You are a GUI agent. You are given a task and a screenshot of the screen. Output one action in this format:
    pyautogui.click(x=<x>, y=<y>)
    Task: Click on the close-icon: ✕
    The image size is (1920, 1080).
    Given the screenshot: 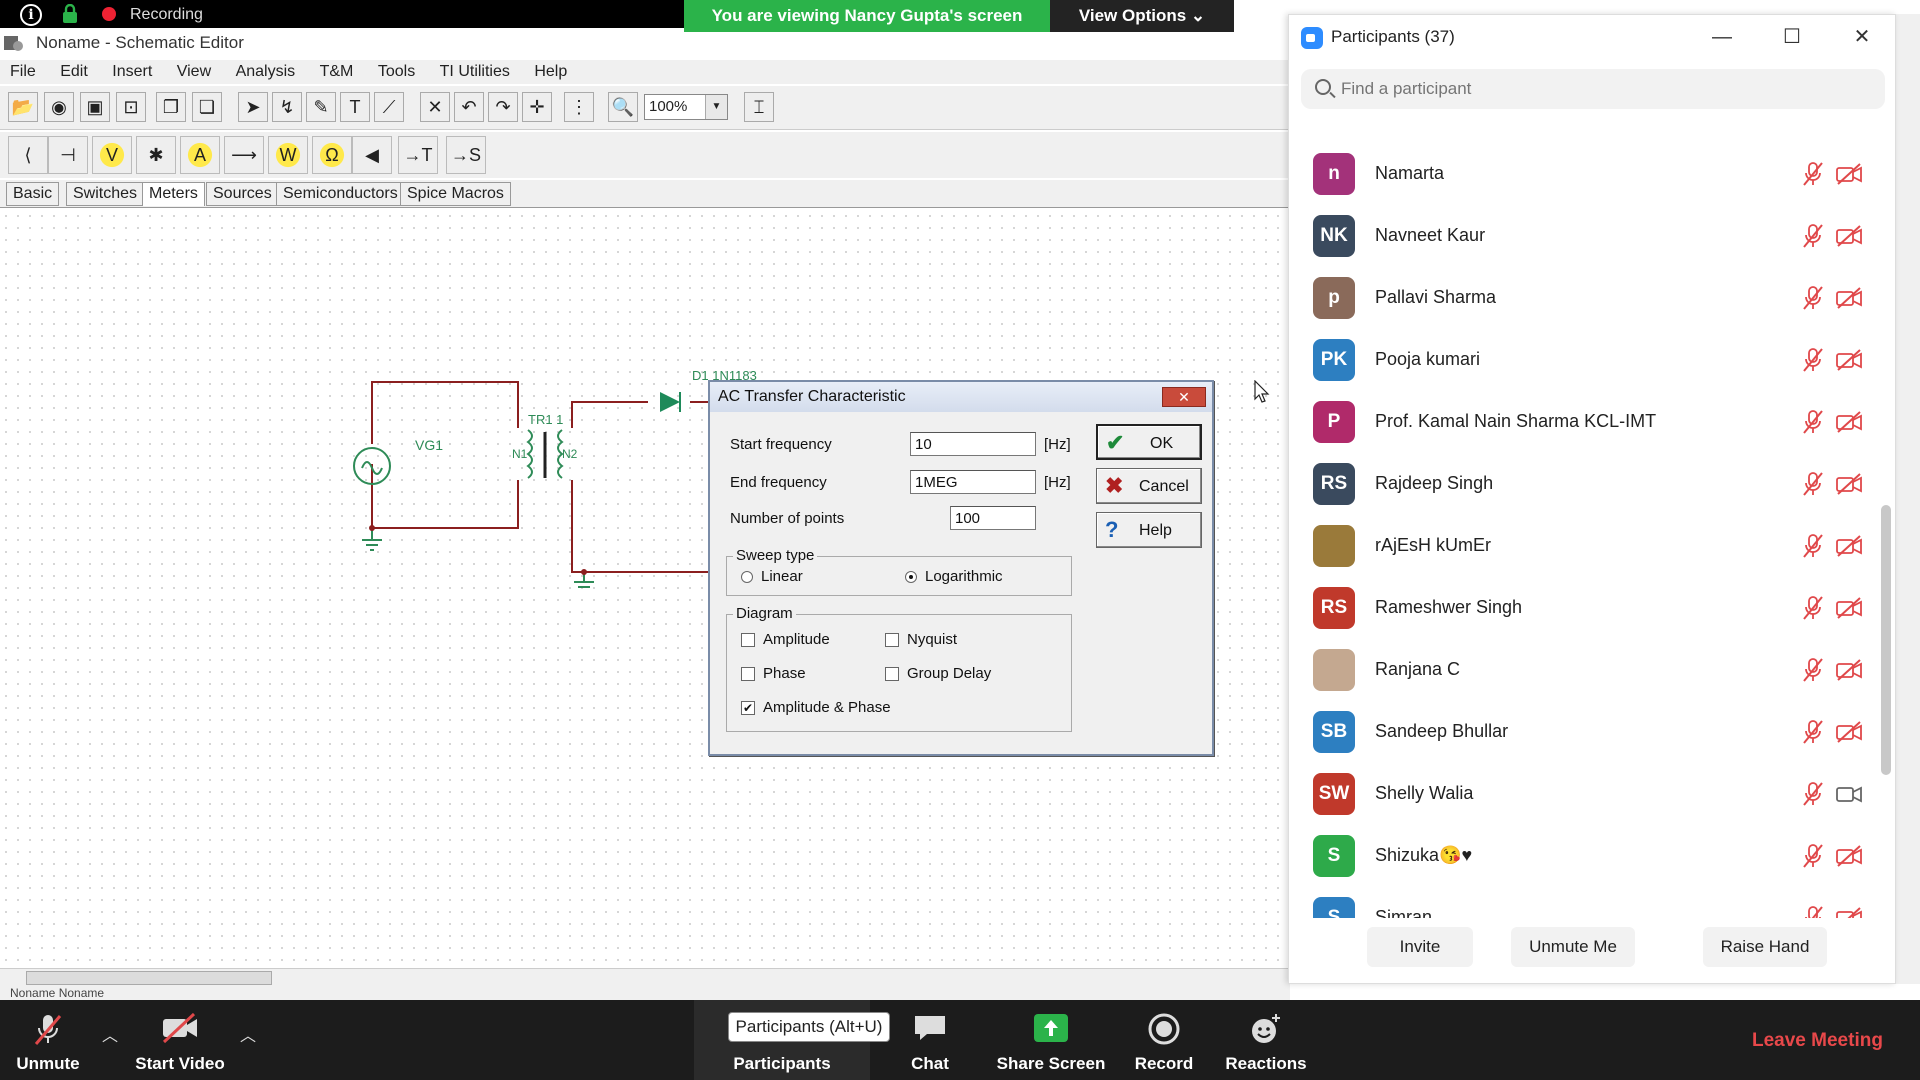 What is the action you would take?
    pyautogui.click(x=1862, y=37)
    